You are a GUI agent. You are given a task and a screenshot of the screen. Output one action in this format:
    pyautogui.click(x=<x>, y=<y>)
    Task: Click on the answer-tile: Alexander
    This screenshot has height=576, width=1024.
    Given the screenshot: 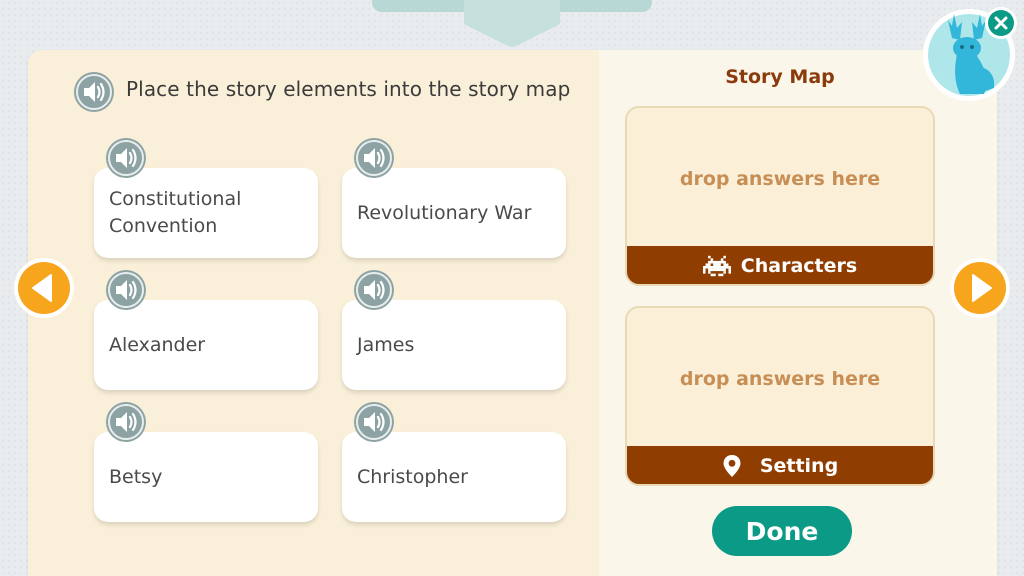 What is the action you would take?
    pyautogui.click(x=206, y=345)
    